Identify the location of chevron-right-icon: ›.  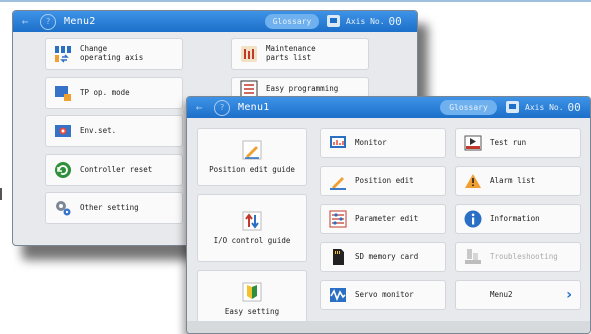
(569, 294).